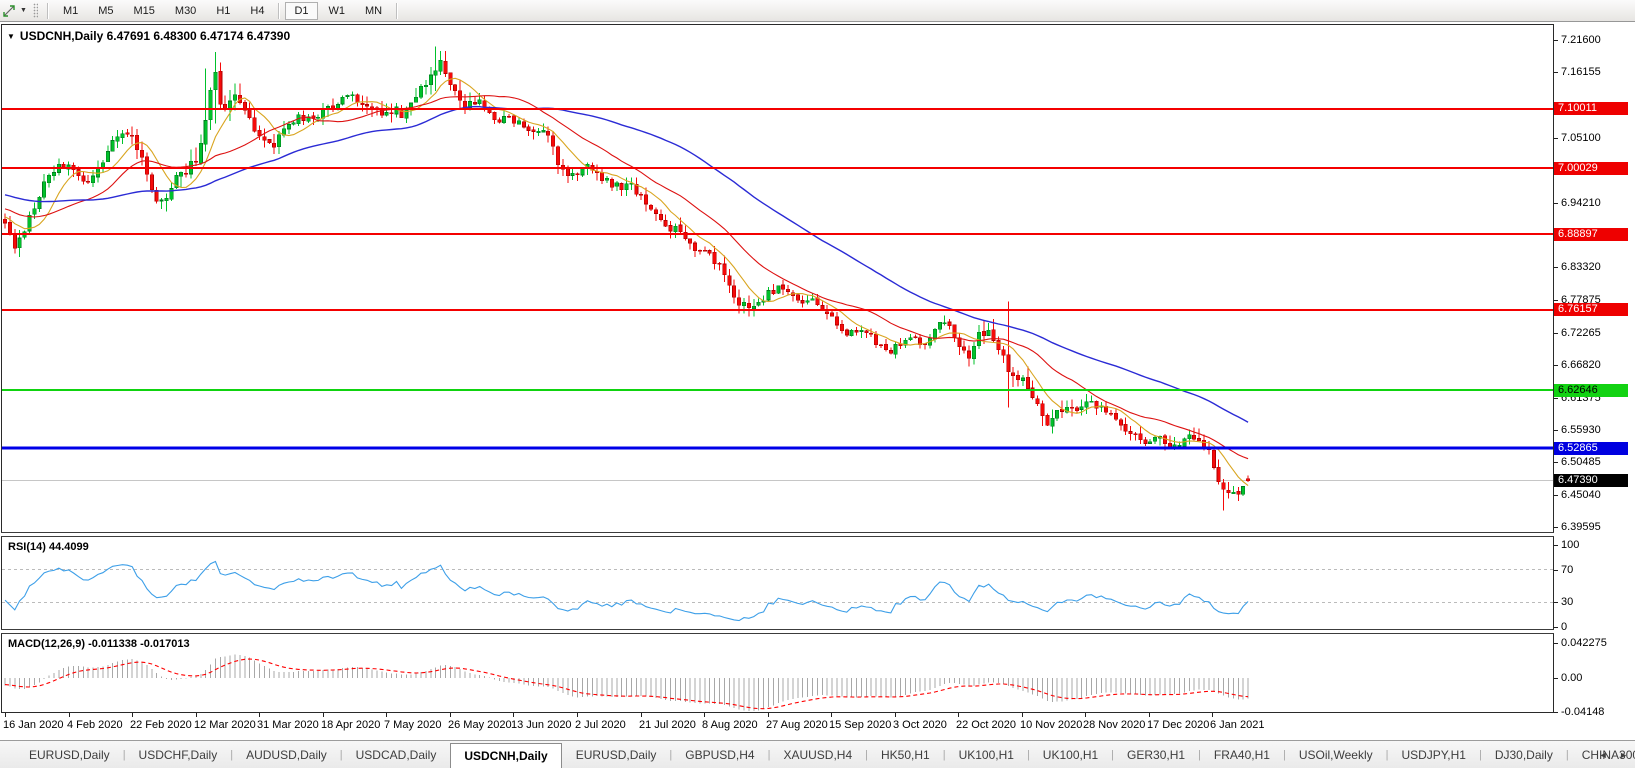 This screenshot has width=1635, height=768. Describe the element at coordinates (225, 725) in the screenshot. I see `date-label: 12 Mar 2020` at that location.